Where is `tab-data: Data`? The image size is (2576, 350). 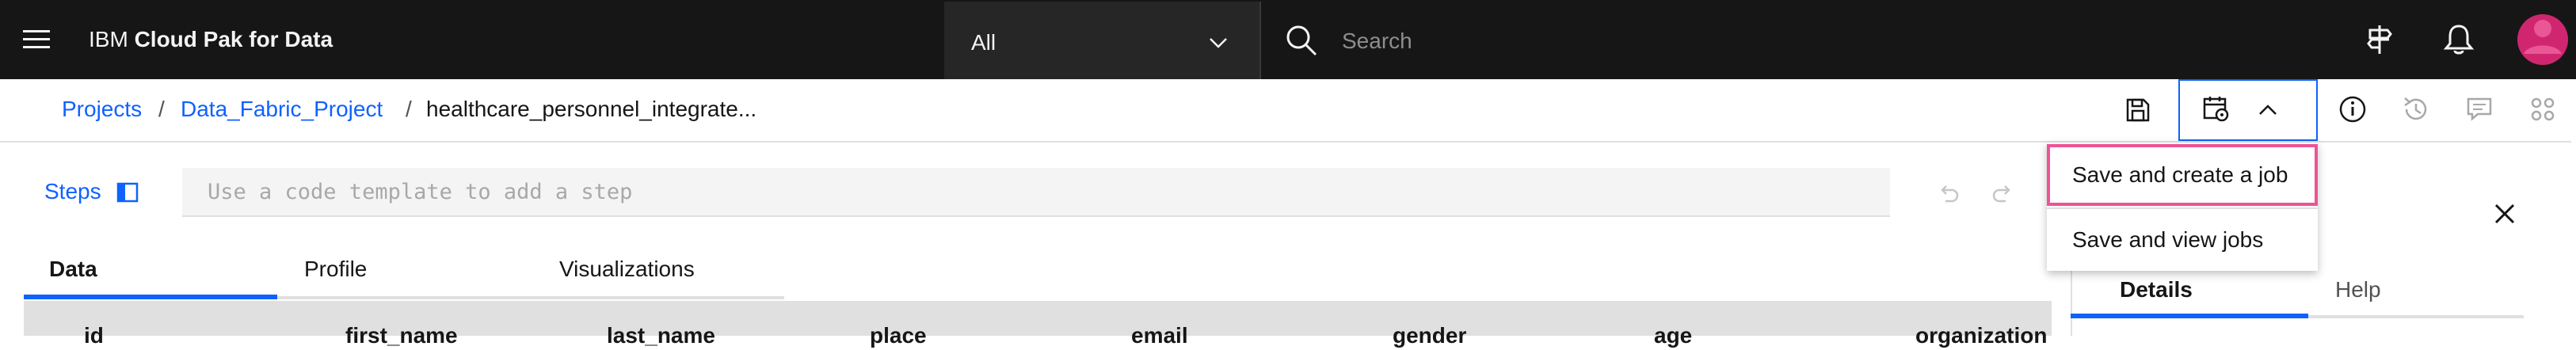
tab-data: Data is located at coordinates (73, 269).